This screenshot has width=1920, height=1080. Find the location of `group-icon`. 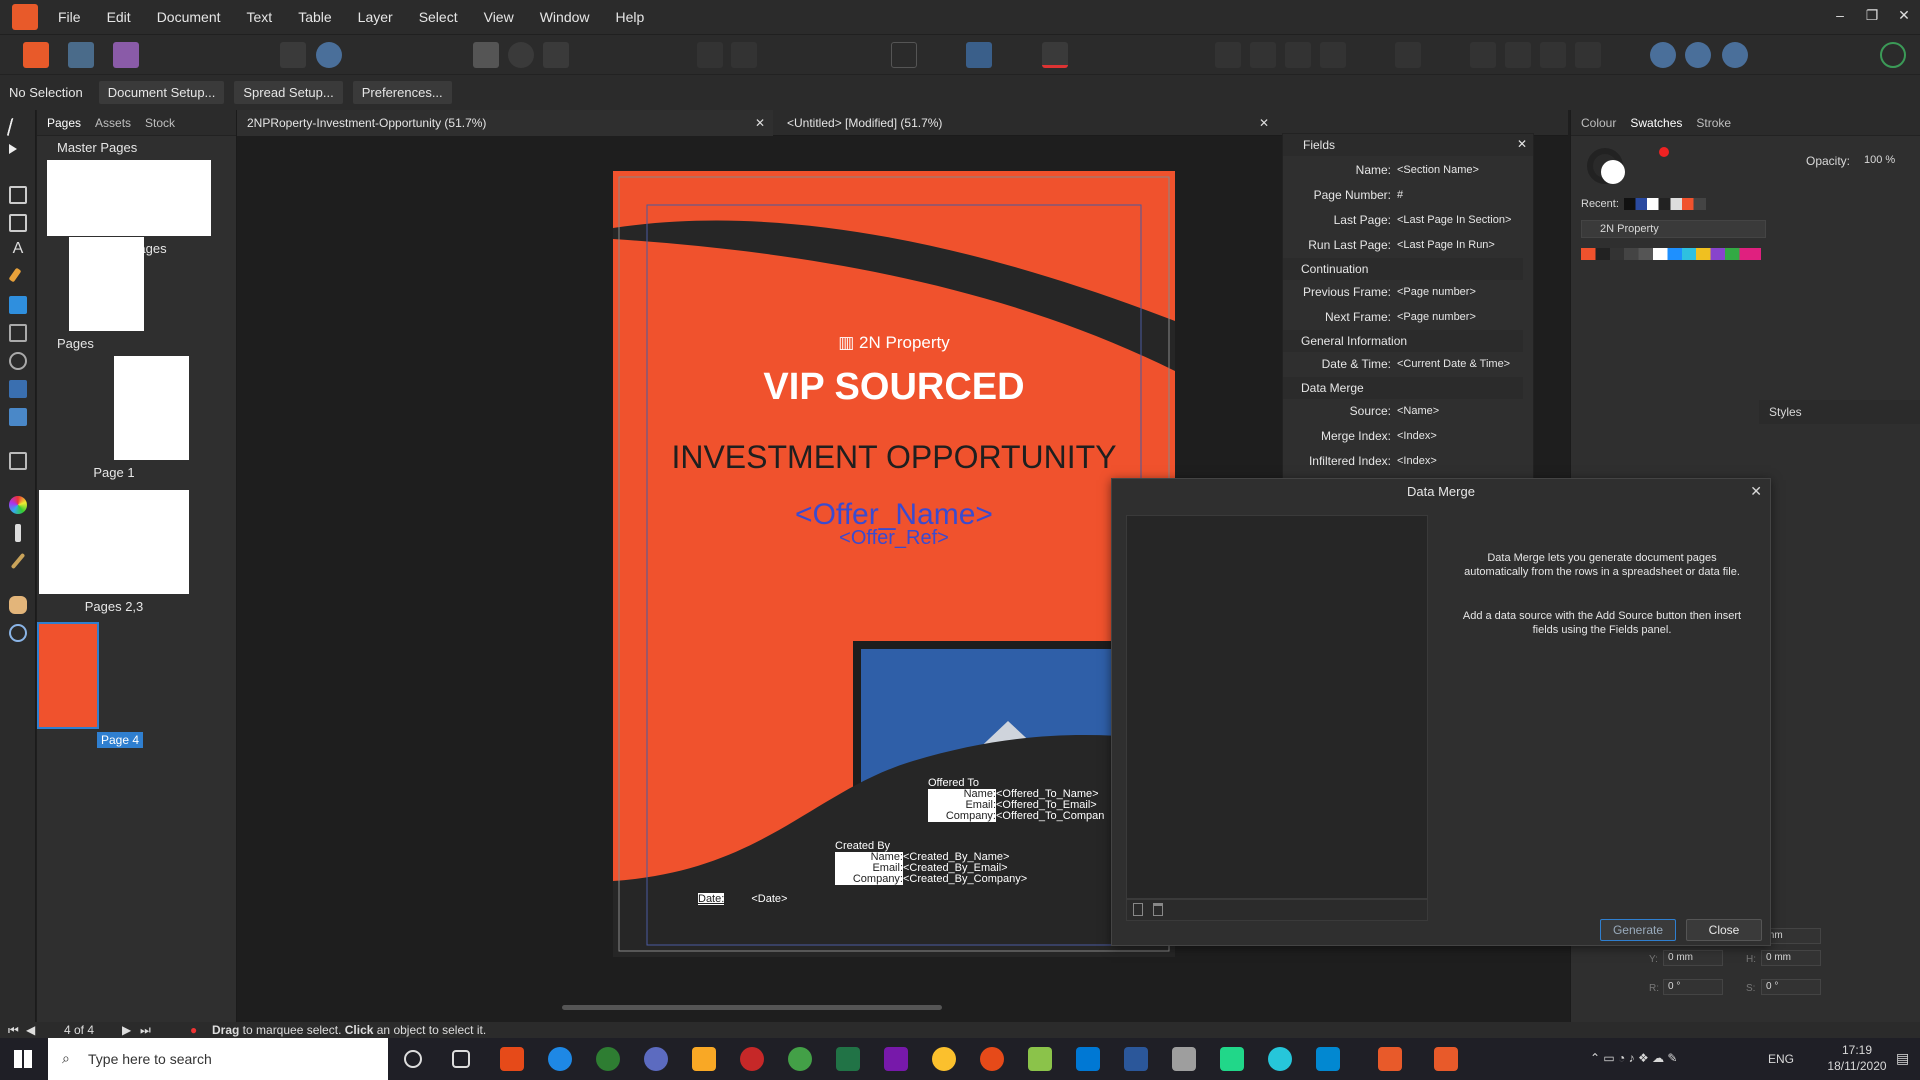

group-icon is located at coordinates (1588, 55).